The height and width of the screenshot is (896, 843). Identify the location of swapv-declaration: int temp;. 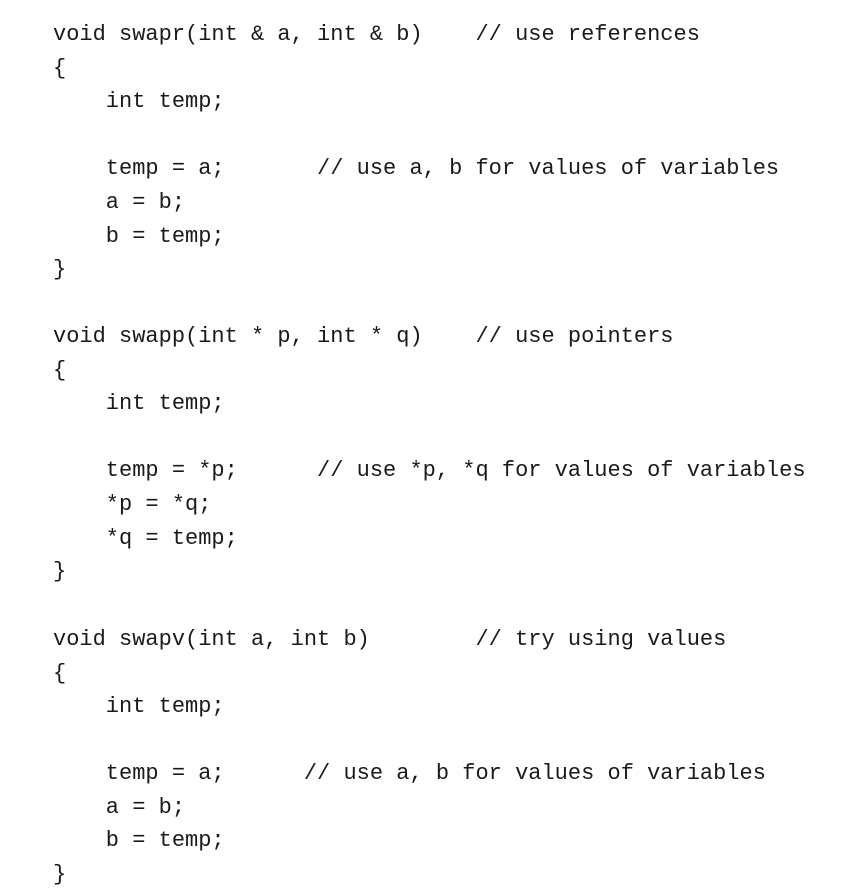
(139, 706).